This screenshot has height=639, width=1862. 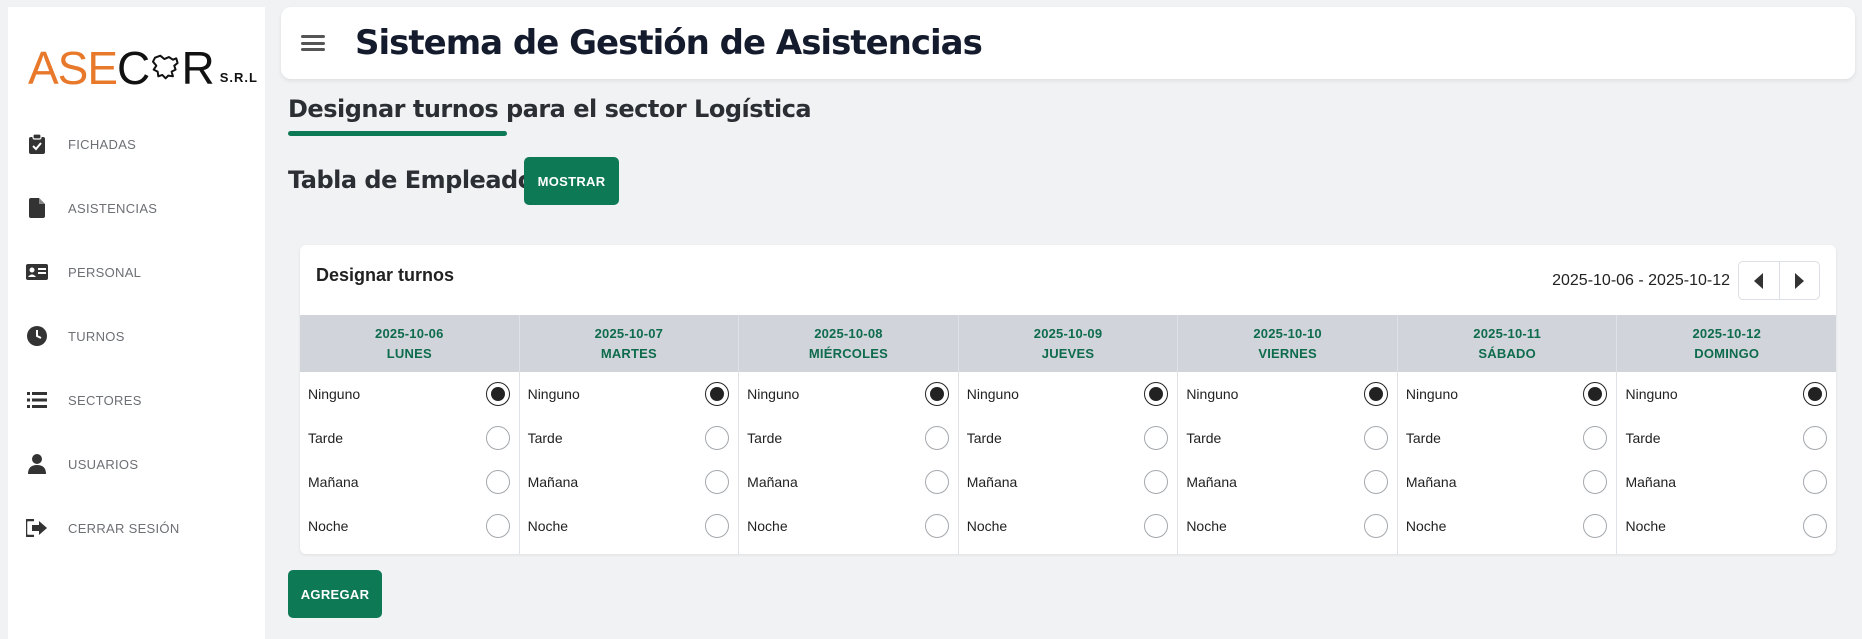 I want to click on list-icon, so click(x=37, y=400).